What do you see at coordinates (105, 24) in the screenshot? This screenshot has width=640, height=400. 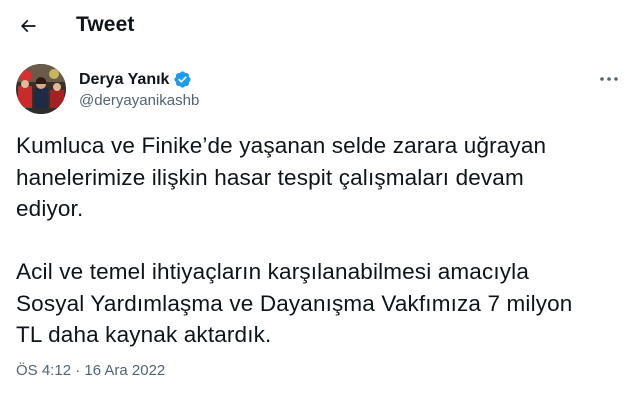 I see `page-title: Tweet` at bounding box center [105, 24].